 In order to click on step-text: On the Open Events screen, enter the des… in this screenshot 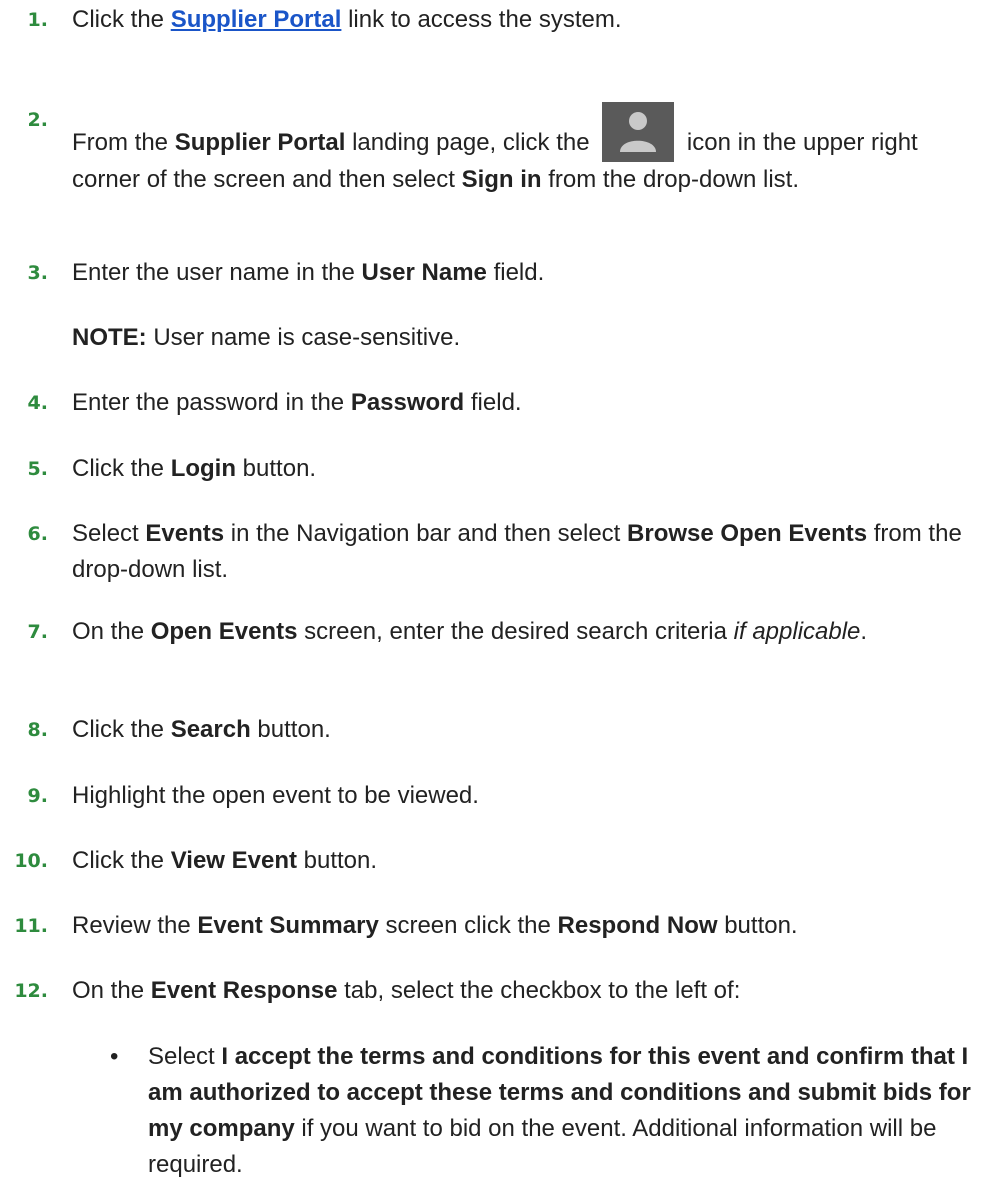, I will do `click(470, 631)`.